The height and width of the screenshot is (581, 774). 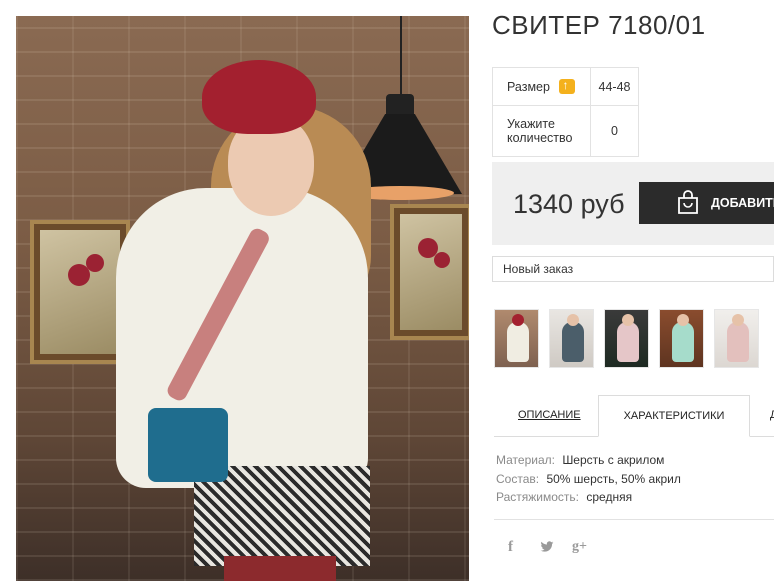 What do you see at coordinates (528, 87) in the screenshot?
I see `size-label: Размер` at bounding box center [528, 87].